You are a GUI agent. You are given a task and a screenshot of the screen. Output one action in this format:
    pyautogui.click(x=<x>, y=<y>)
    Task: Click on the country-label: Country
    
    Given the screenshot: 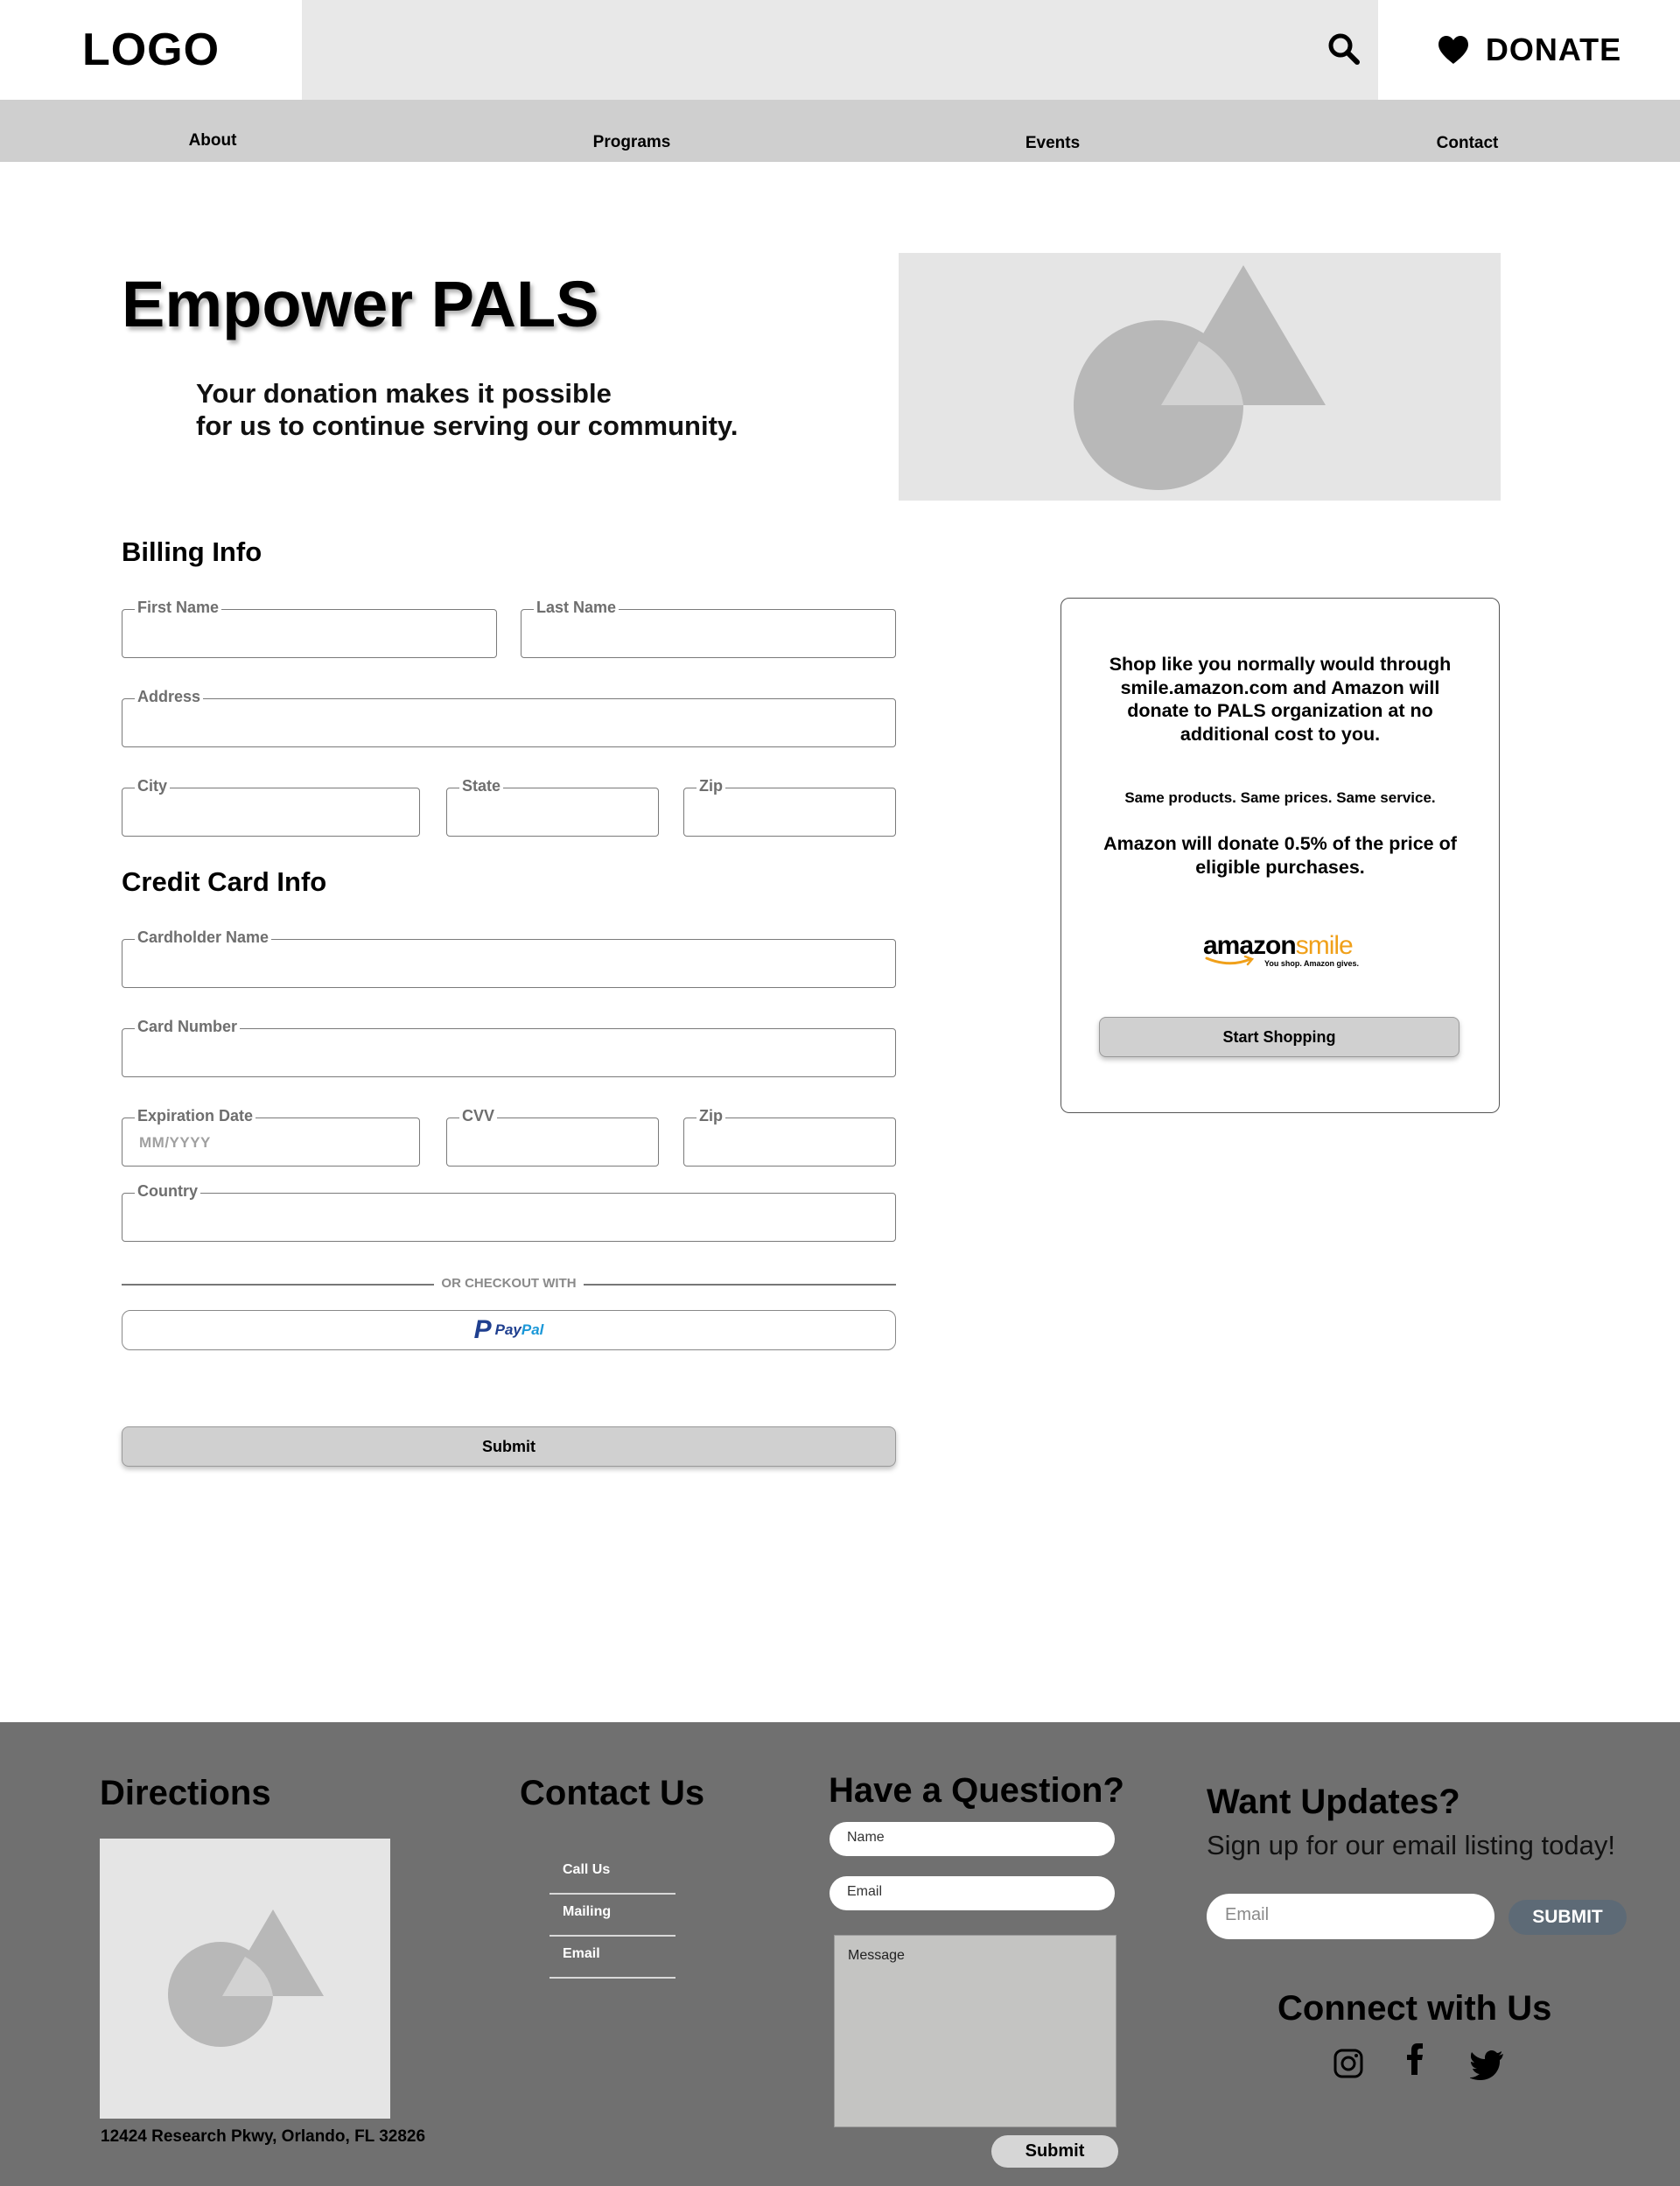 What is the action you would take?
    pyautogui.click(x=167, y=1191)
    